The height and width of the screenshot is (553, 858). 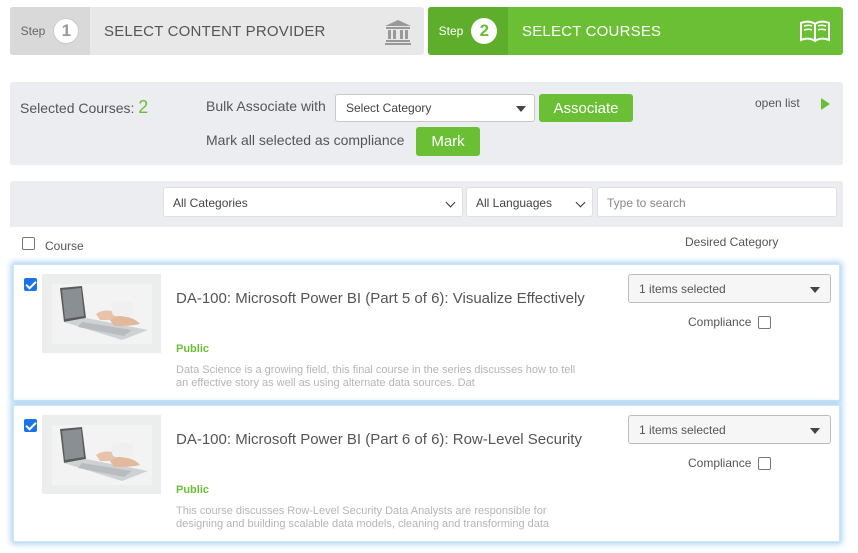 I want to click on step-tag: Step 2, so click(x=468, y=31).